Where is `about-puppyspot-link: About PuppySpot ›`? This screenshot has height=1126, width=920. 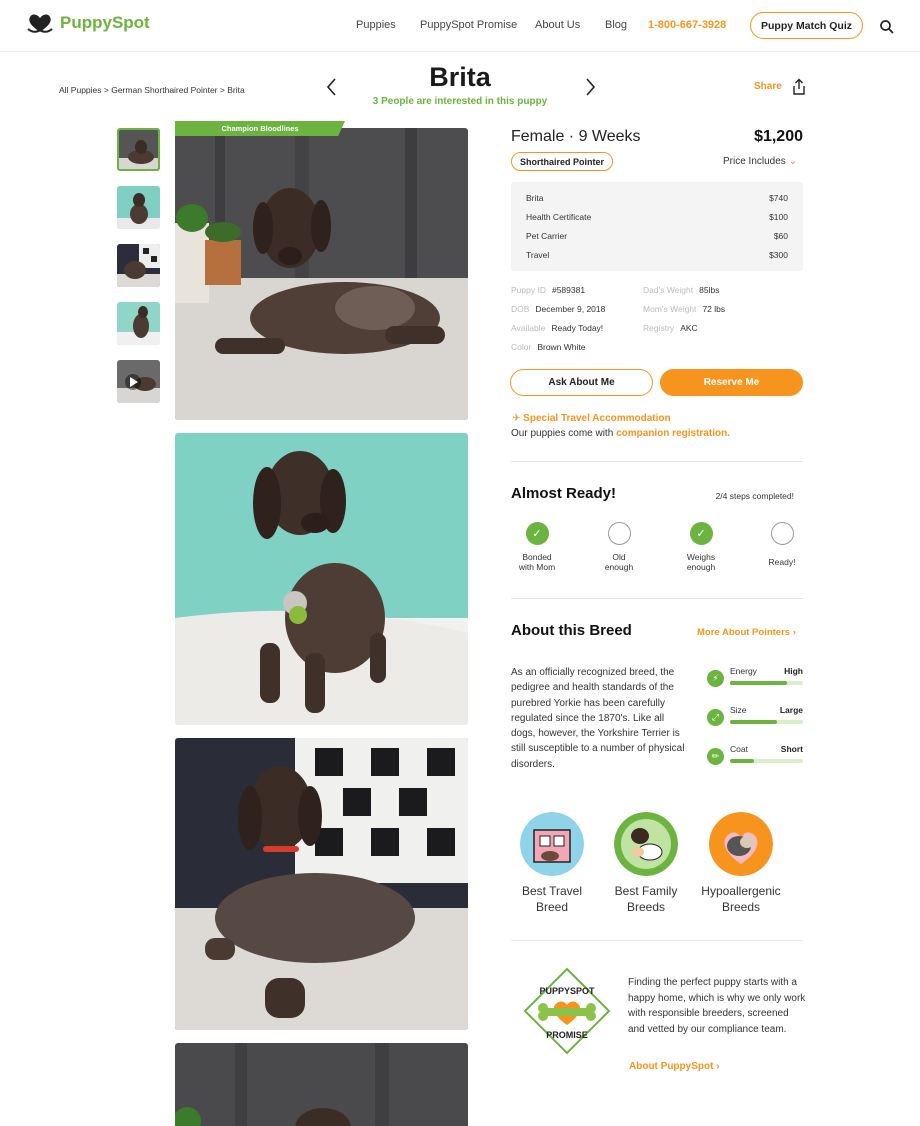
about-puppyspot-link: About PuppySpot › is located at coordinates (674, 1066).